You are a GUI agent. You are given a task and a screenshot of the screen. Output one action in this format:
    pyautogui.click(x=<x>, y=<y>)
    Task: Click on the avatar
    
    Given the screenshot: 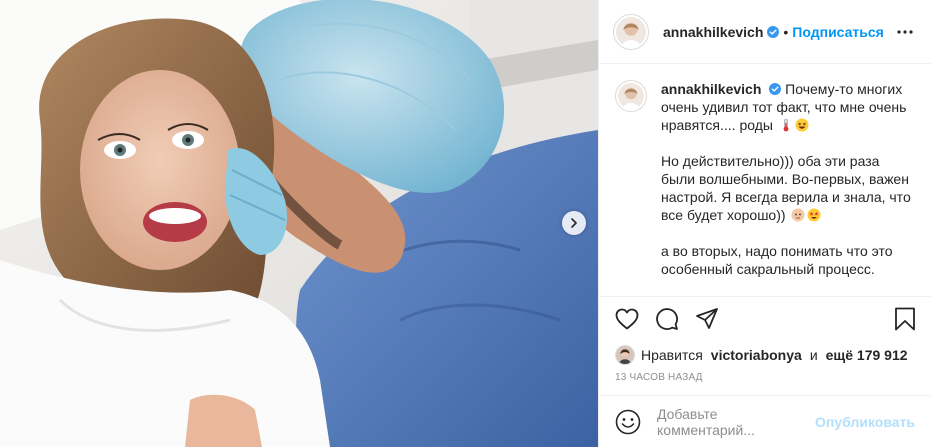 What is the action you would take?
    pyautogui.click(x=631, y=31)
    